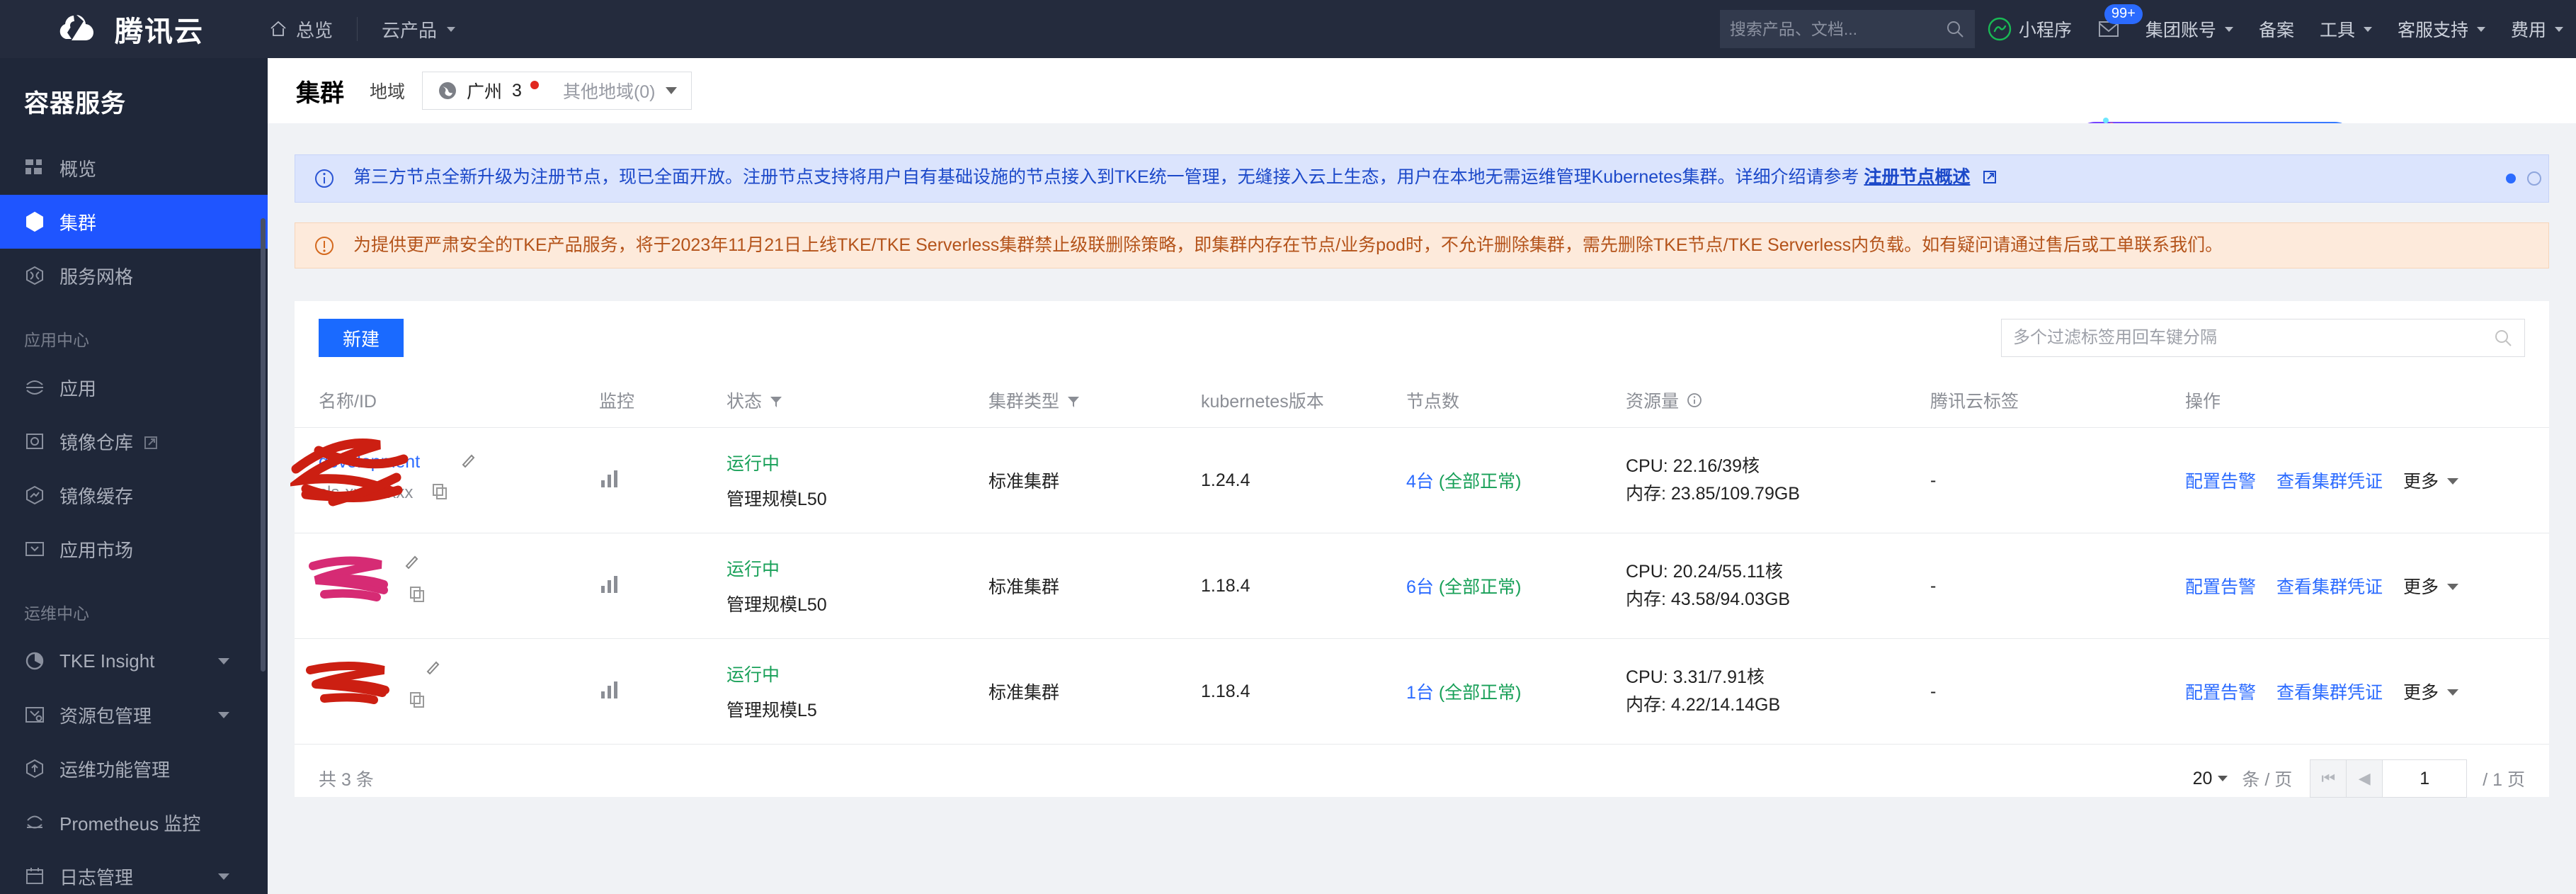 The image size is (2576, 894). Describe the element at coordinates (34, 768) in the screenshot. I see `ops-icon` at that location.